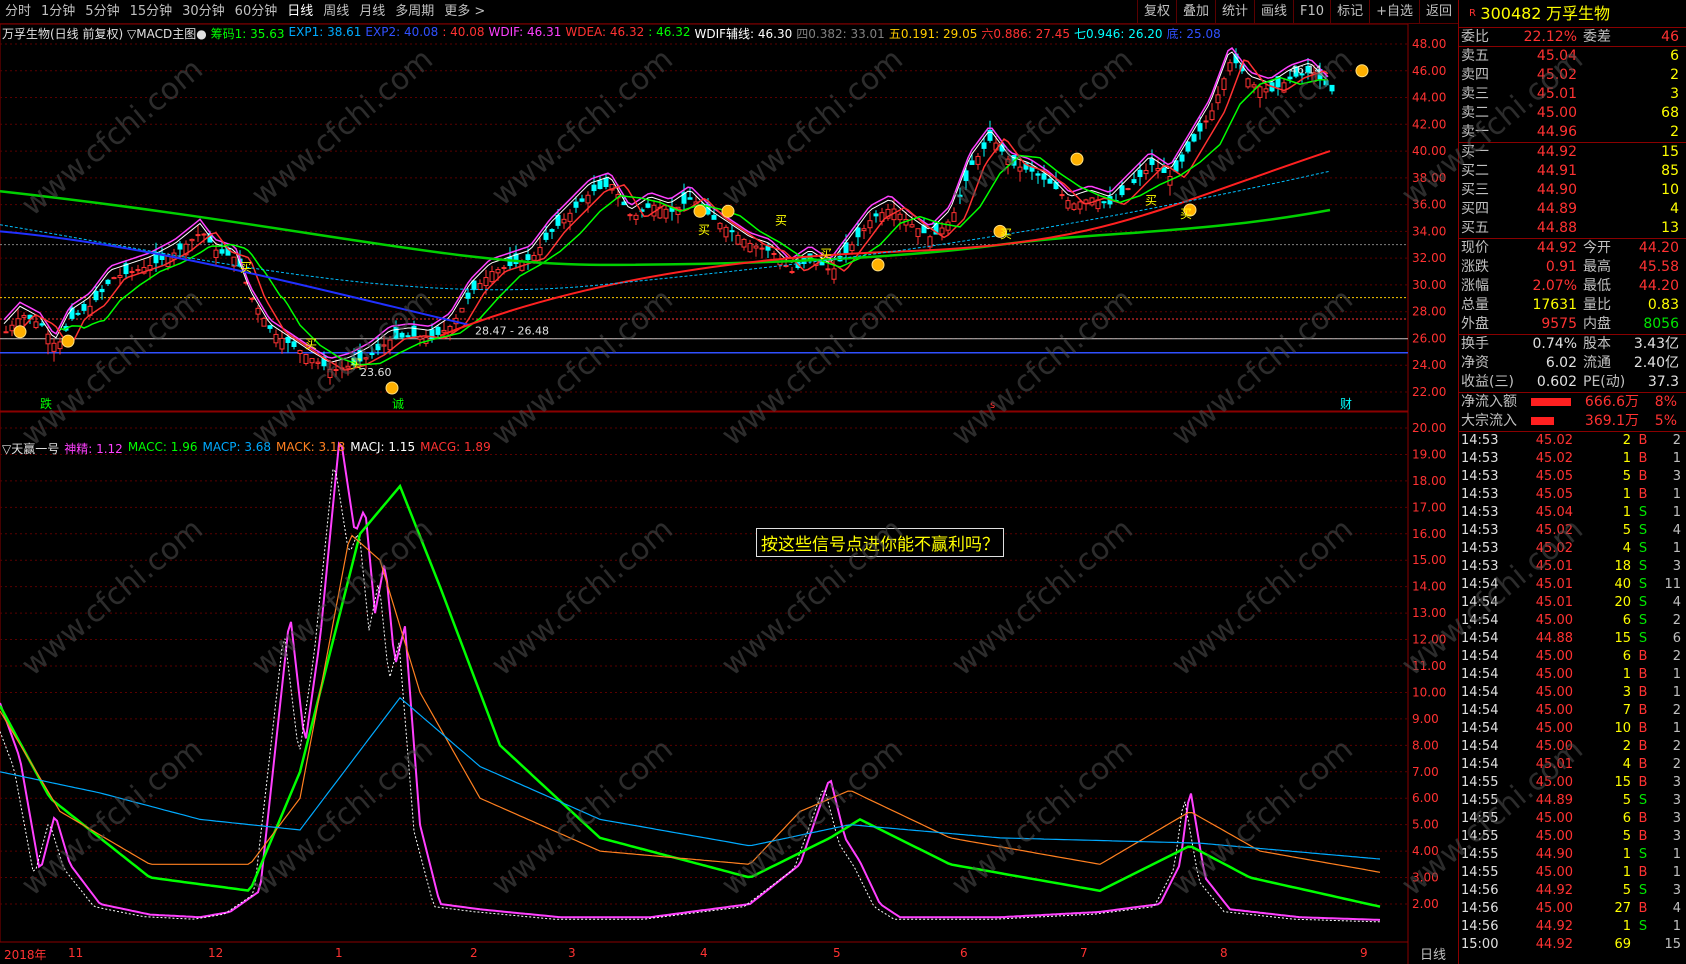  I want to click on stat2-label: 换手, so click(1475, 344).